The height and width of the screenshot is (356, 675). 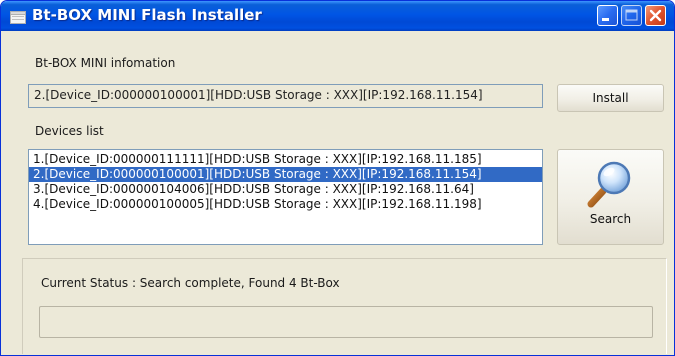 What do you see at coordinates (346, 322) in the screenshot?
I see `progress-bar` at bounding box center [346, 322].